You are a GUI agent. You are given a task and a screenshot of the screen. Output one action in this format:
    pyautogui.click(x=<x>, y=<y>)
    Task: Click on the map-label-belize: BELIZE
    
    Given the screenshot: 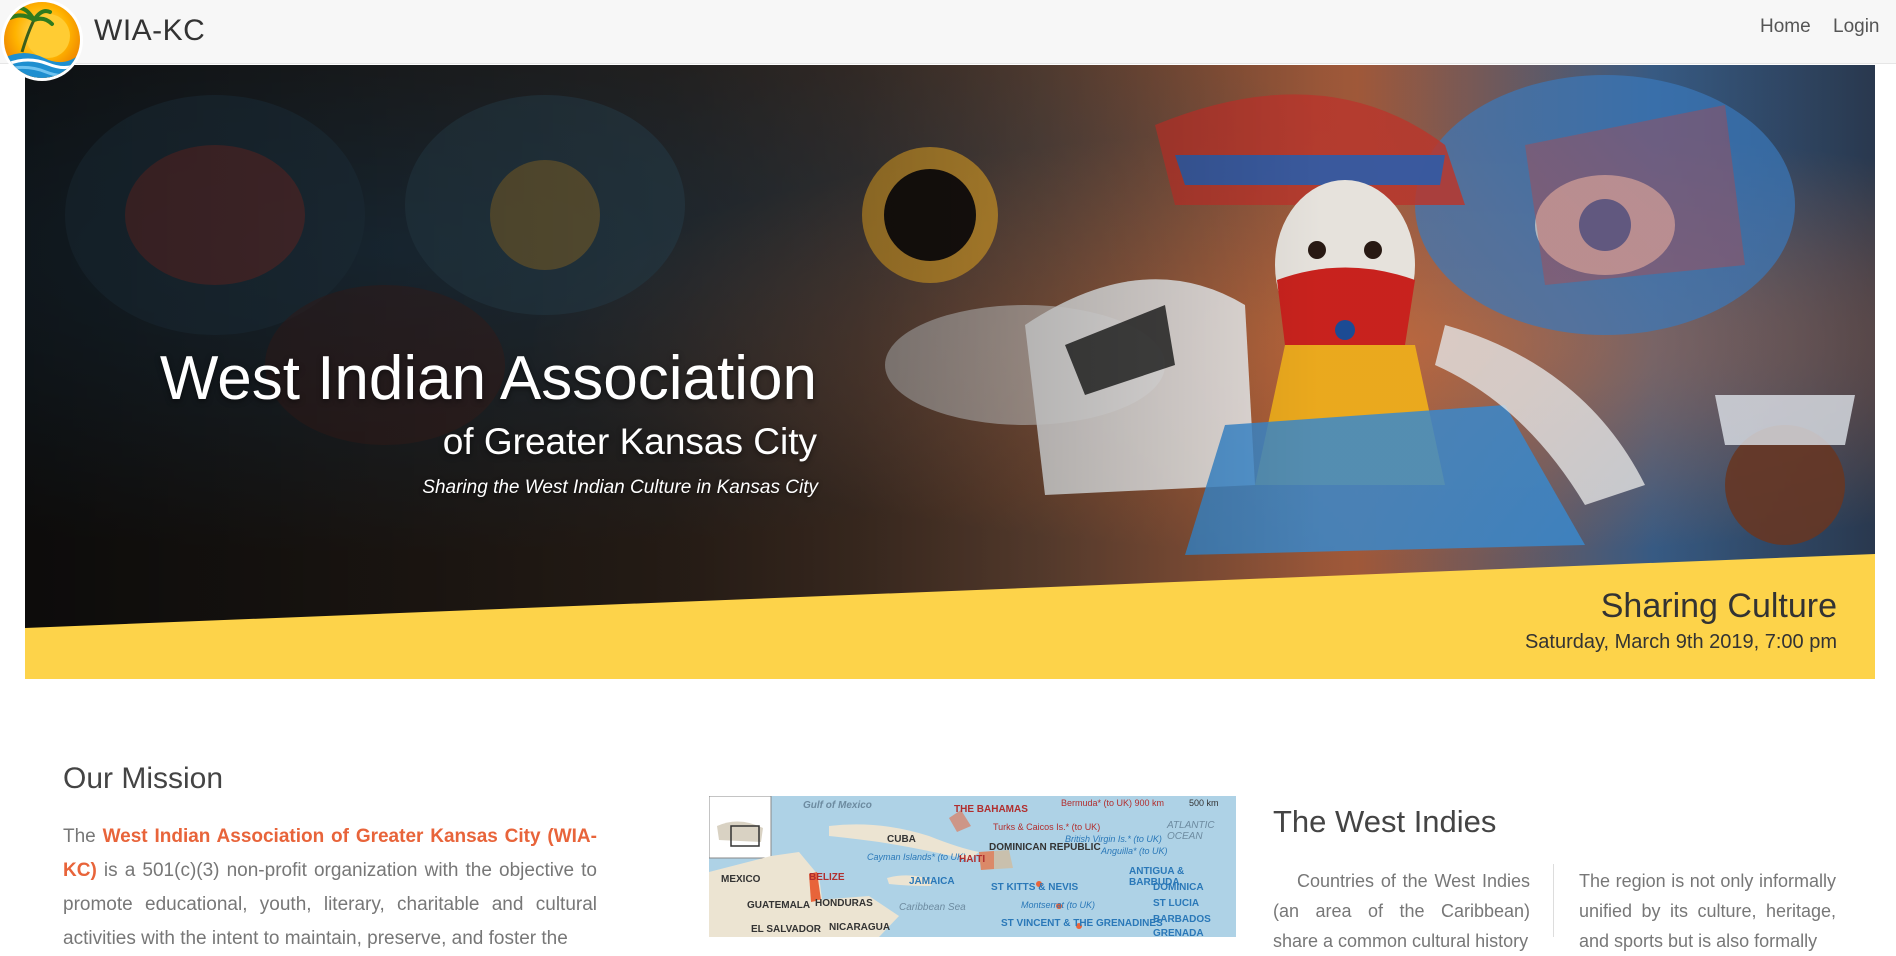 What is the action you would take?
    pyautogui.click(x=827, y=877)
    